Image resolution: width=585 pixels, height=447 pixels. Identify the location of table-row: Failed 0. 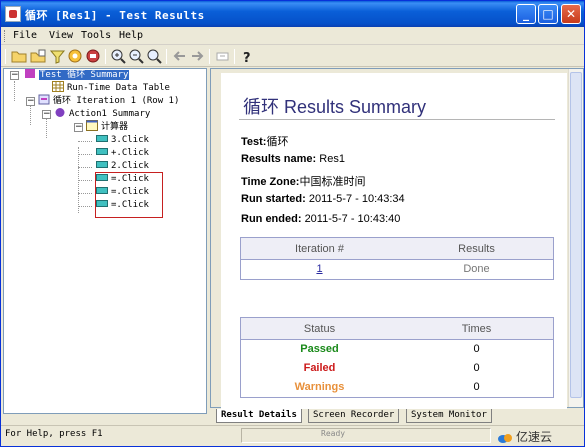
(397, 368).